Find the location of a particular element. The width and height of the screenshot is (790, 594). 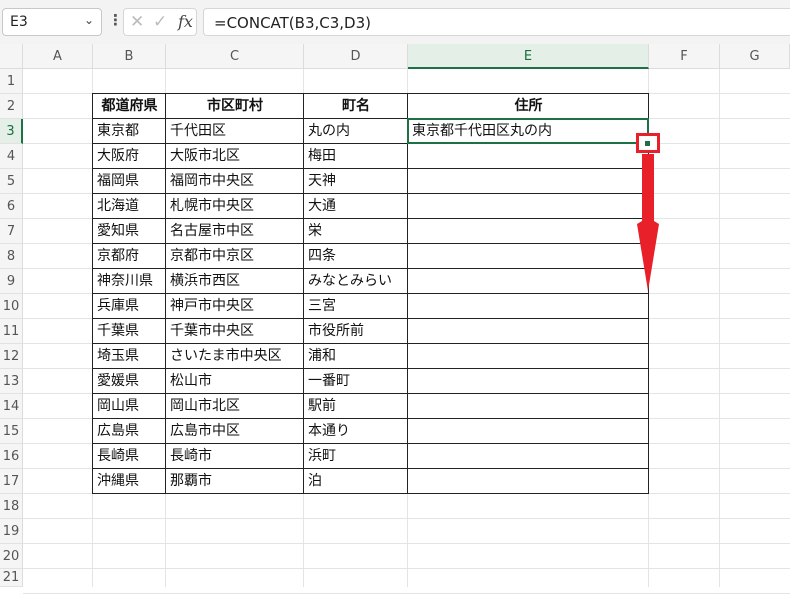

table-cell: 広島市中区 is located at coordinates (237, 431).